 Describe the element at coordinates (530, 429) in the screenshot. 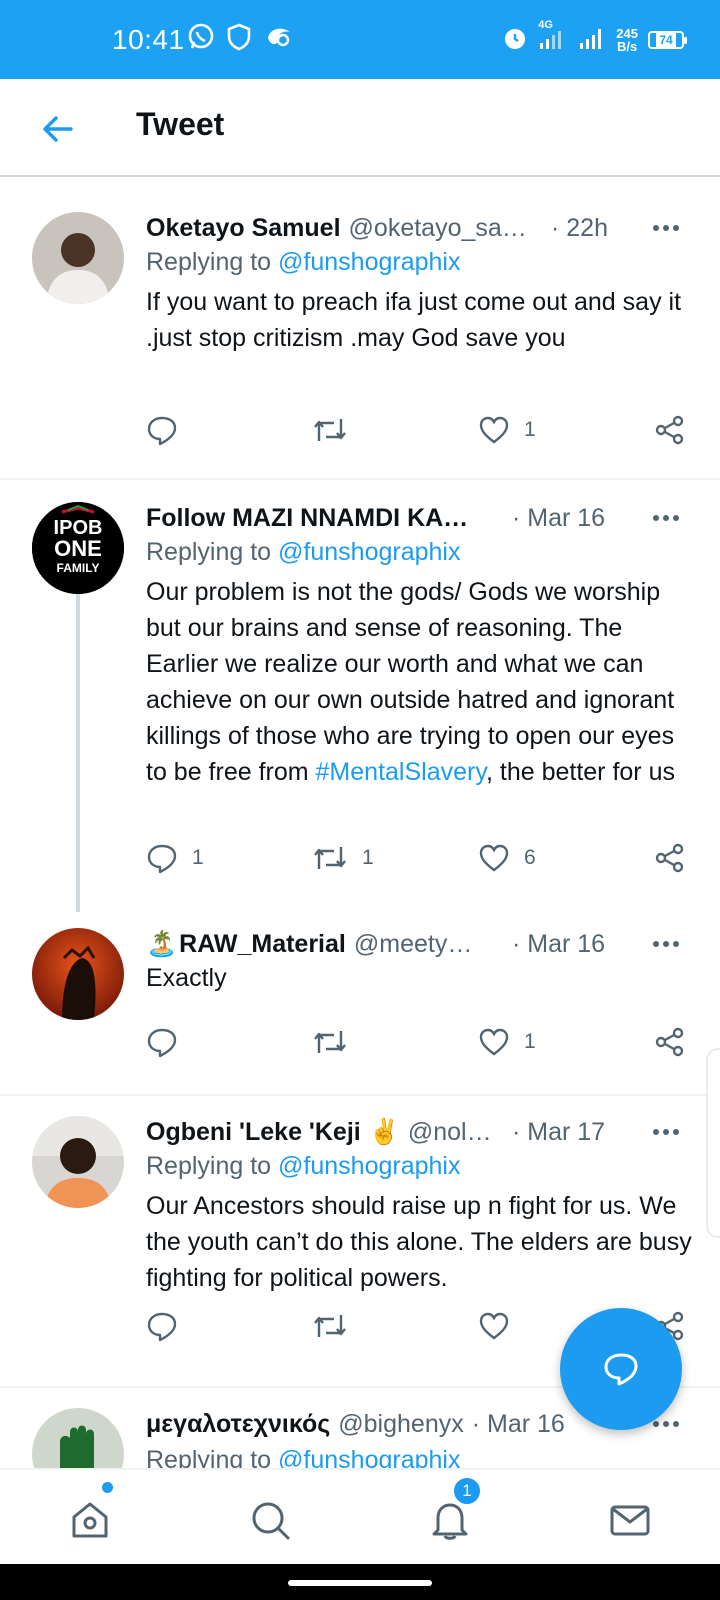

I see `like-count: 1` at that location.